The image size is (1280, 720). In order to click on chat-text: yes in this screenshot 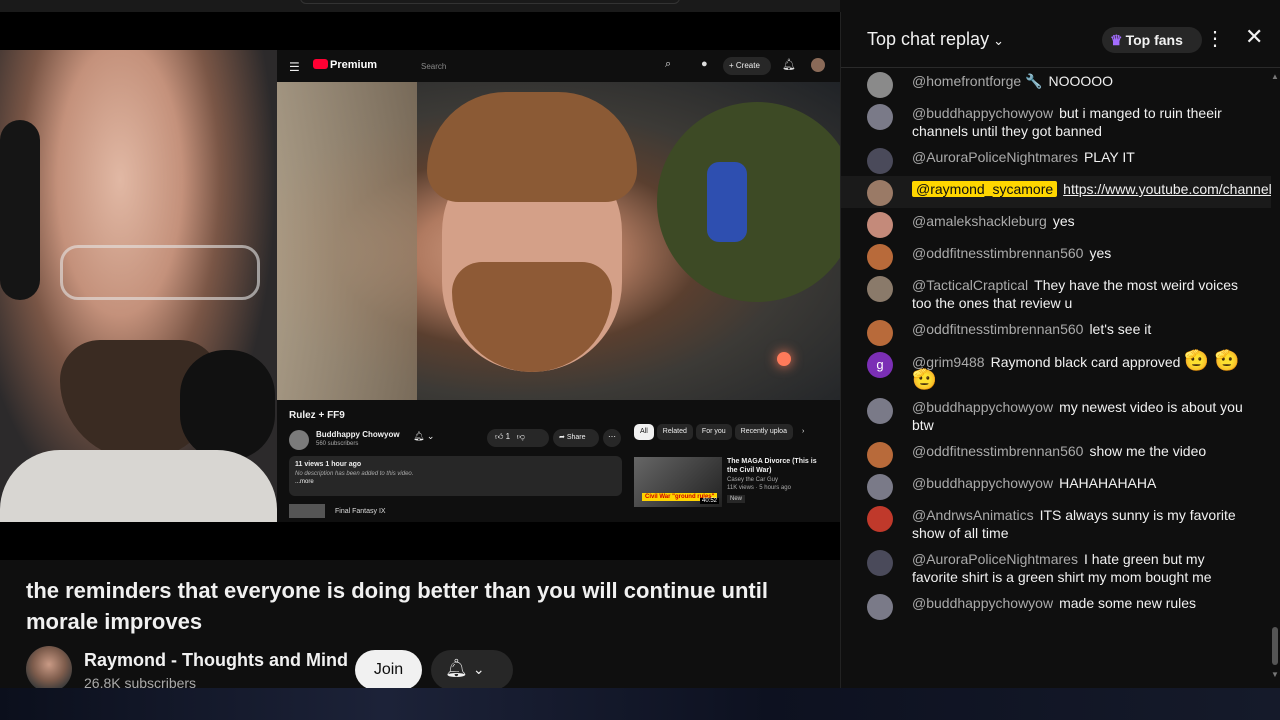, I will do `click(1063, 221)`.